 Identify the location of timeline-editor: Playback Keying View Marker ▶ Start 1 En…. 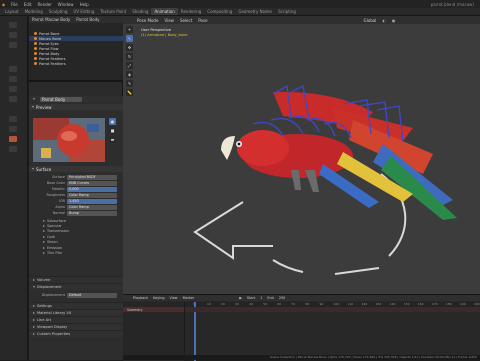
(301, 327).